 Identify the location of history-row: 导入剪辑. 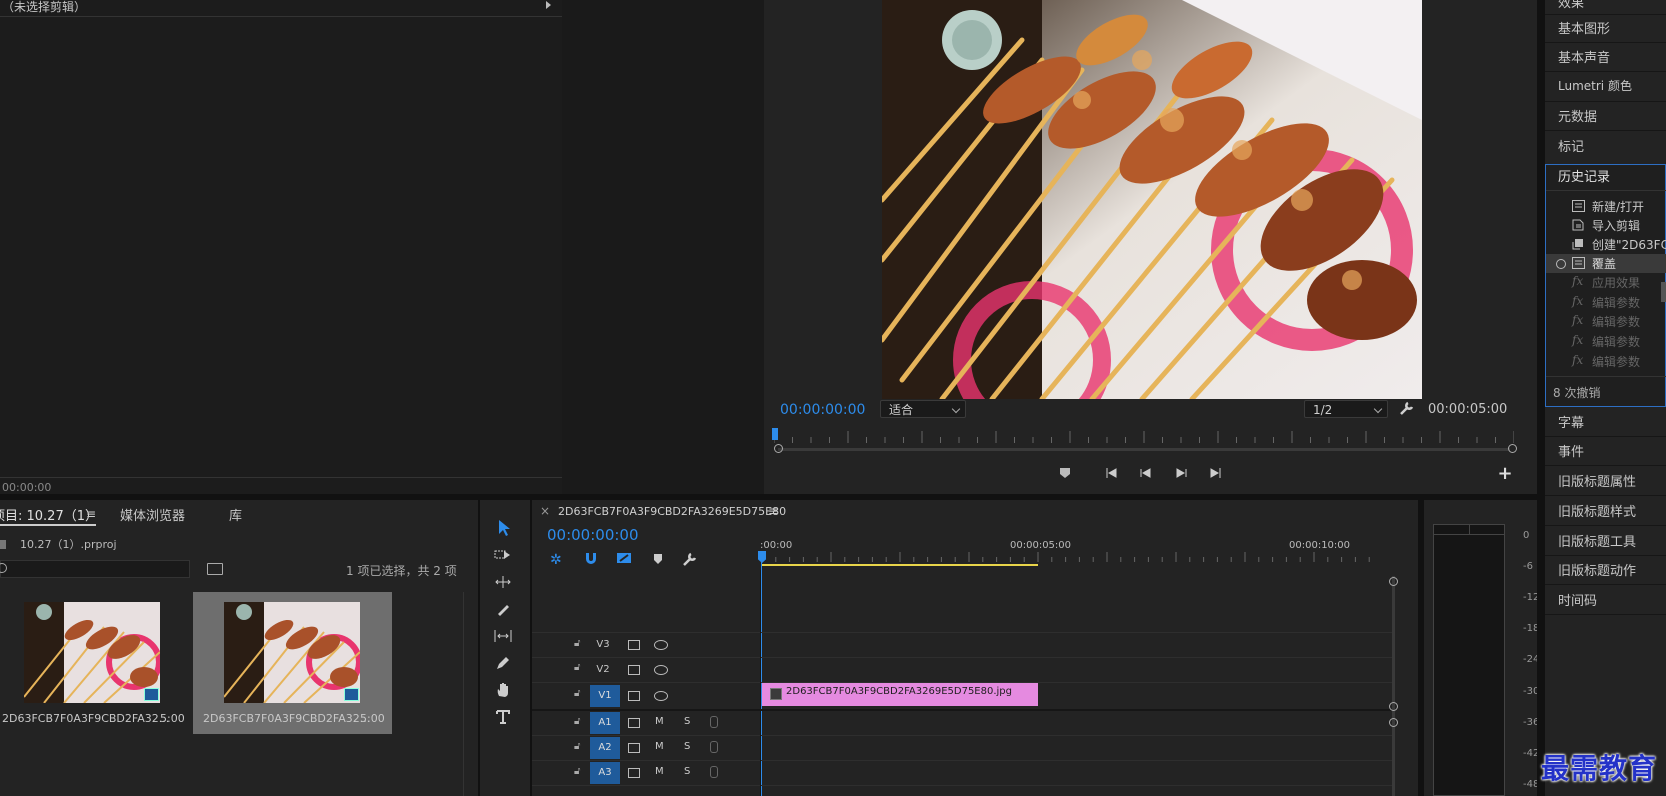
(1608, 225).